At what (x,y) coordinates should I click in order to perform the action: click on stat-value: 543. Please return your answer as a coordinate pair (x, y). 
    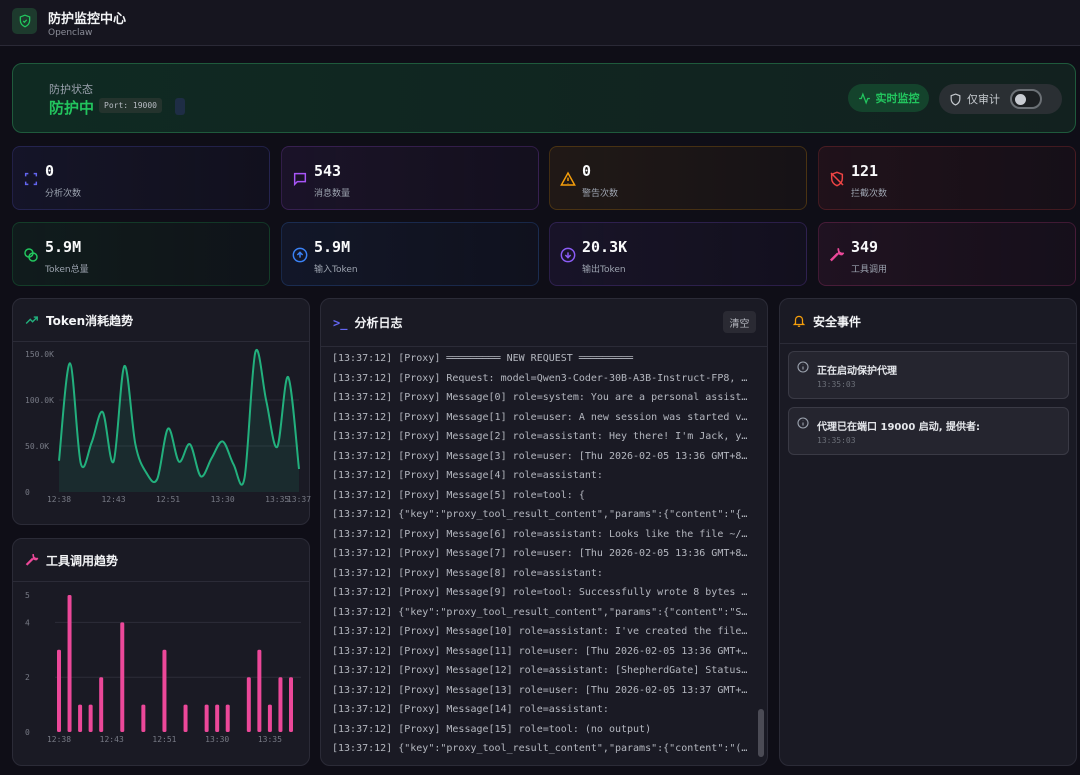
    Looking at the image, I should click on (328, 171).